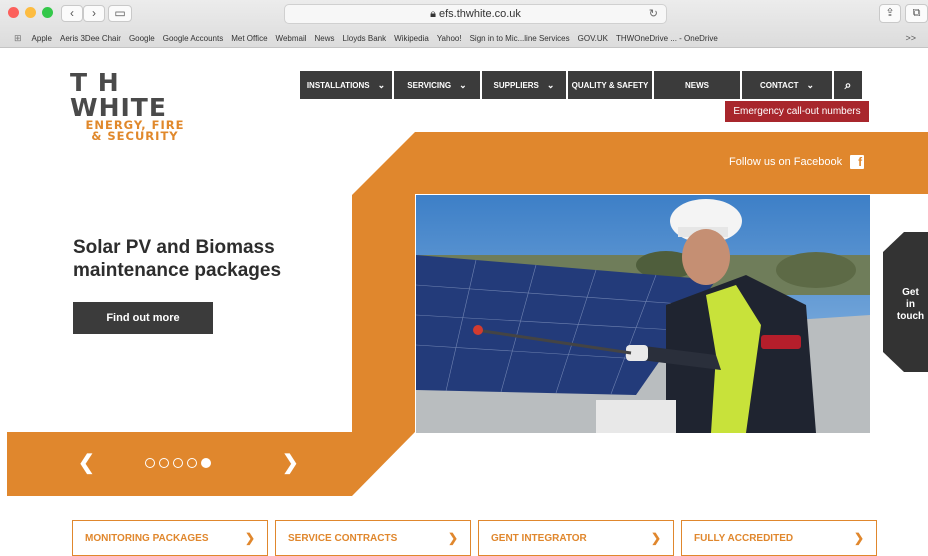 This screenshot has height=556, width=928. What do you see at coordinates (539, 538) in the screenshot?
I see `feature-label: GENT INTEGRATOR` at bounding box center [539, 538].